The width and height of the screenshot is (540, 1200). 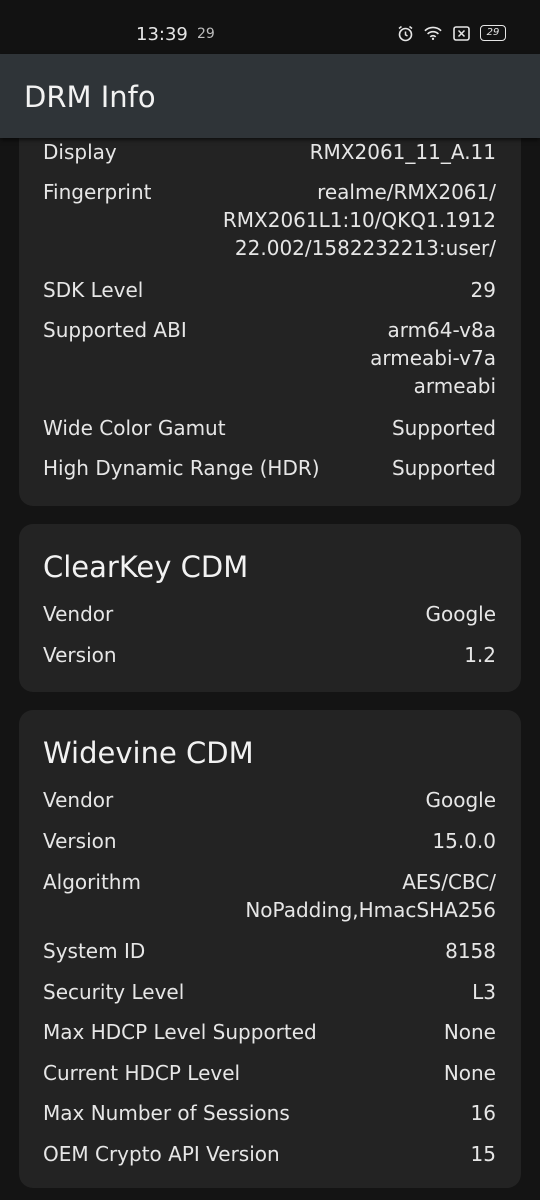 What do you see at coordinates (269, 290) in the screenshot?
I see `info-row-sdk-level: SDK Level 29` at bounding box center [269, 290].